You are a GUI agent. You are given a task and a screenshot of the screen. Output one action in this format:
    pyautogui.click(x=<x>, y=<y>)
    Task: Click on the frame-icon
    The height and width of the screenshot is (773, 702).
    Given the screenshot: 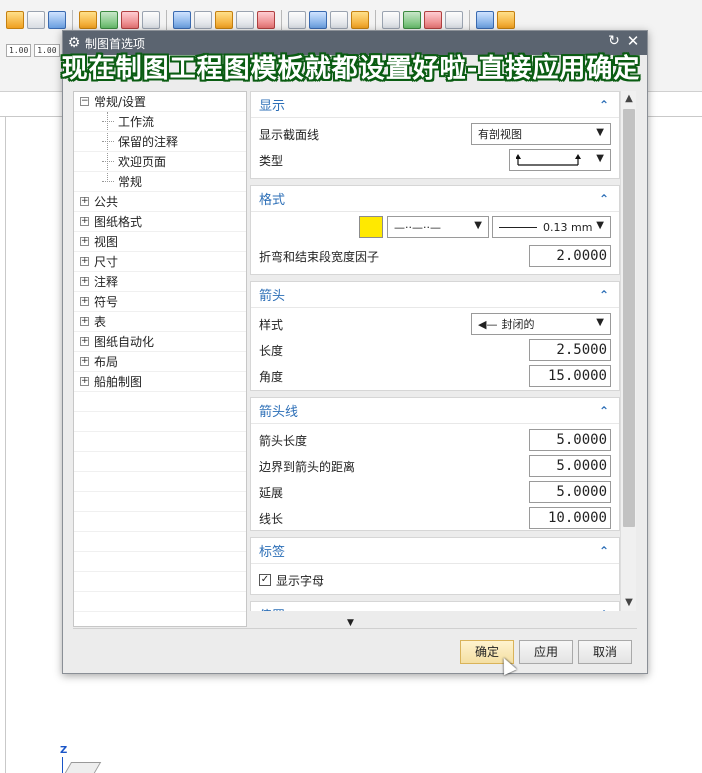 What is the action you would take?
    pyautogui.click(x=297, y=20)
    